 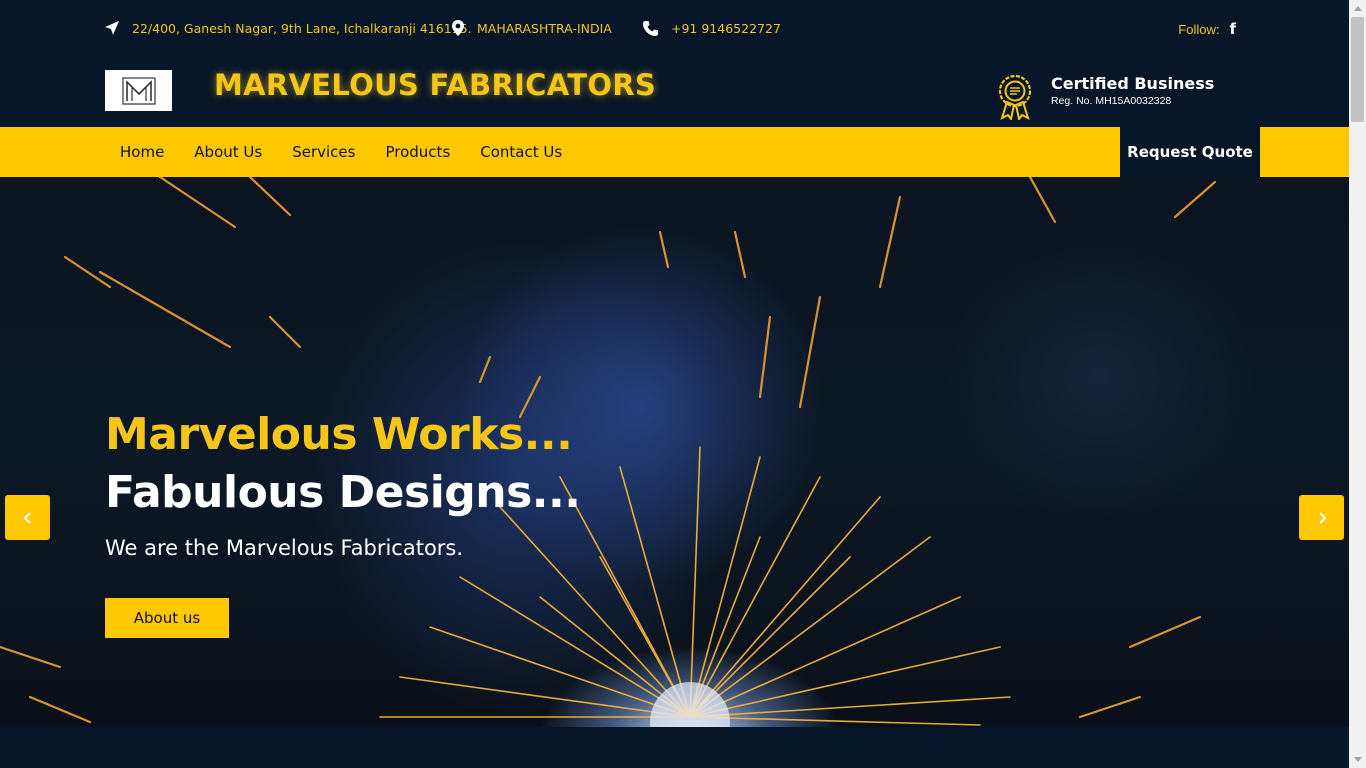 What do you see at coordinates (1133, 83) in the screenshot?
I see `certificate-title: Certified Business` at bounding box center [1133, 83].